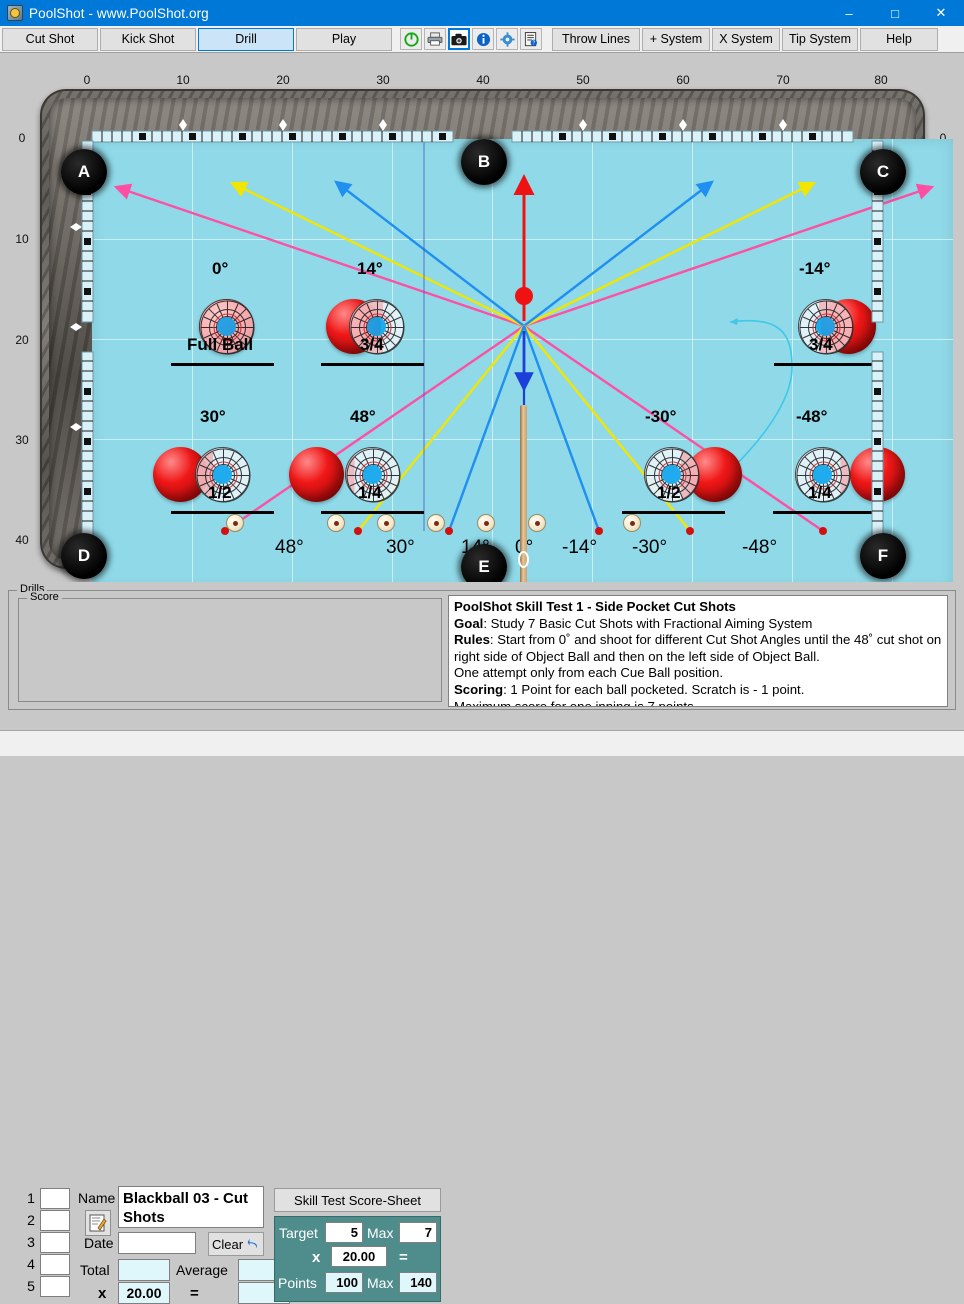 The width and height of the screenshot is (964, 1304). Describe the element at coordinates (289, 547) in the screenshot. I see `angle-annotation-48: 48°` at that location.